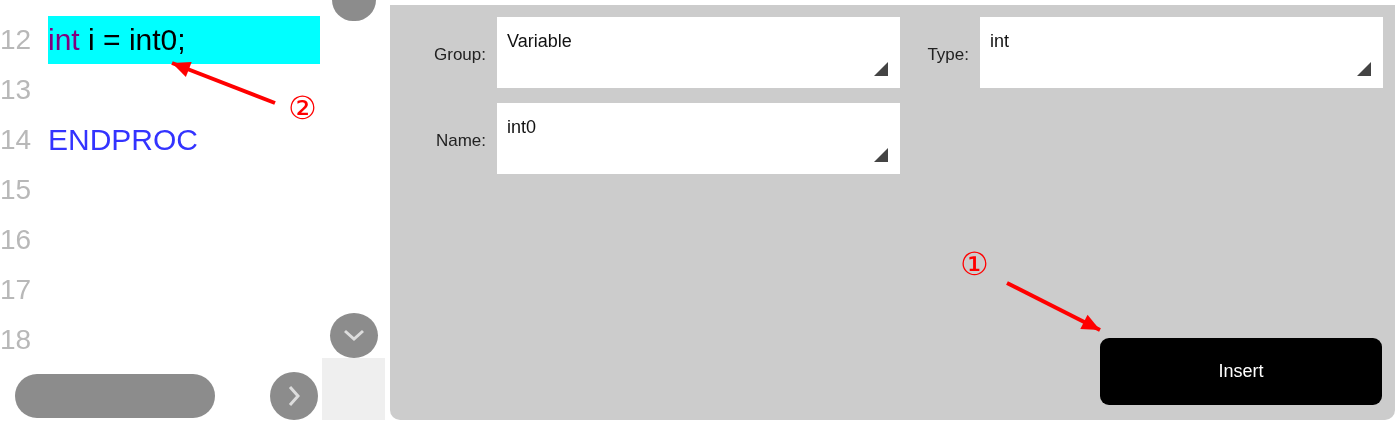 This screenshot has height=426, width=1398. Describe the element at coordinates (16, 240) in the screenshot. I see `line-number: 16` at that location.